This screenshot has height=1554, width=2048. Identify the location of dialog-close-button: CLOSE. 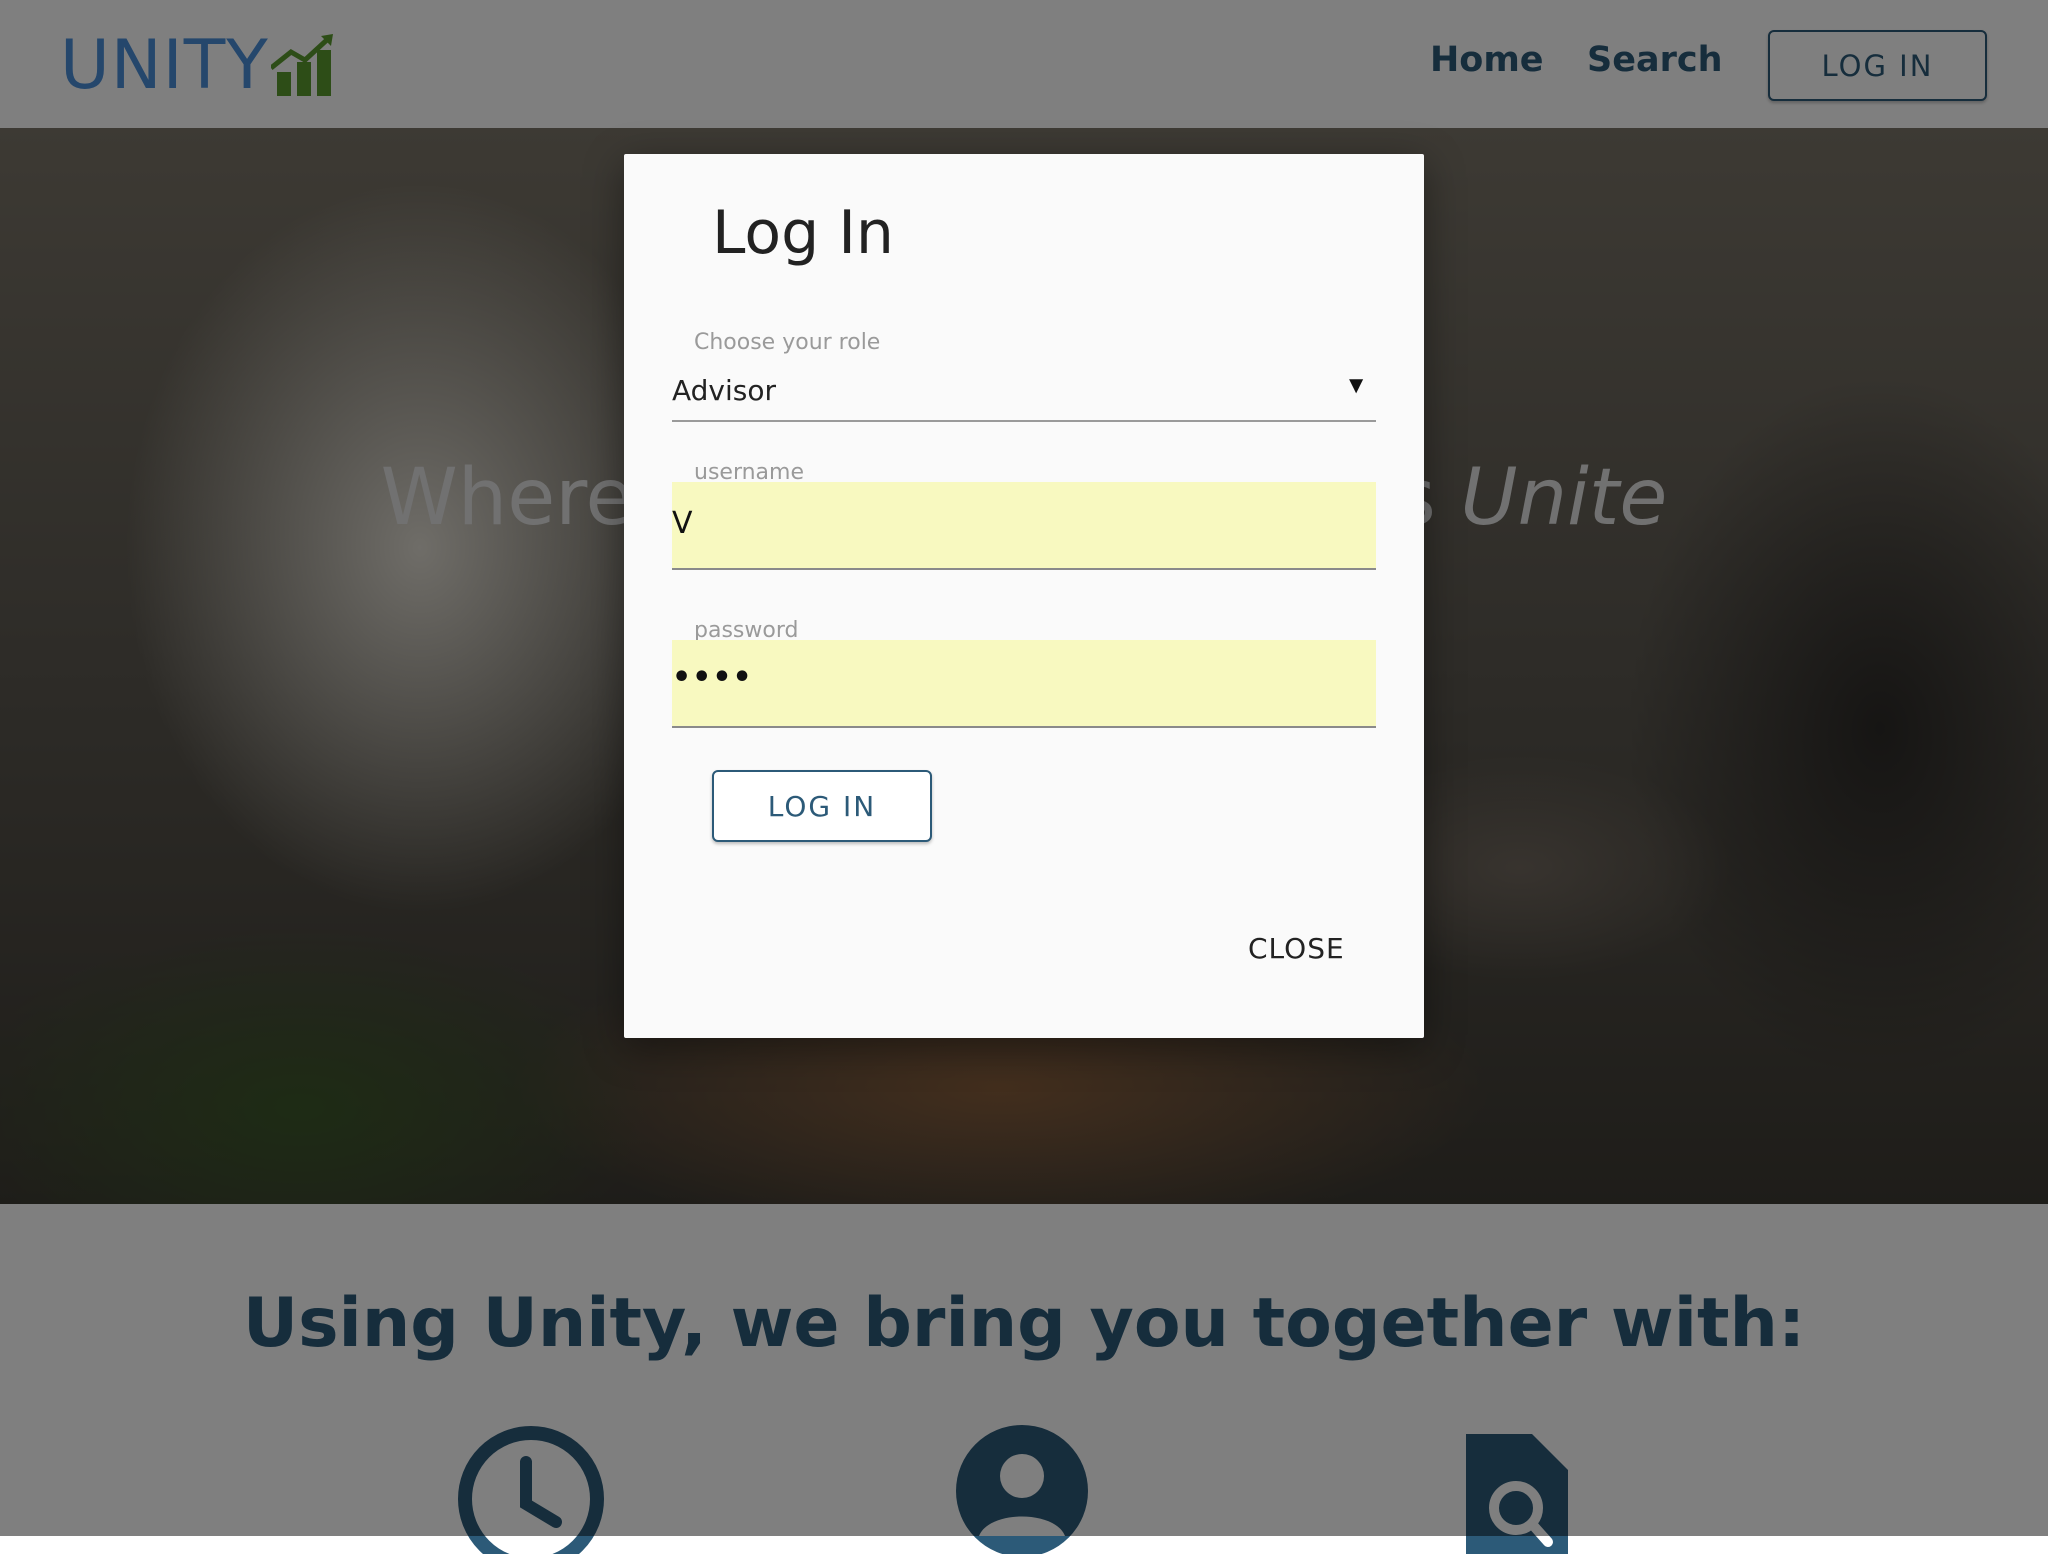
(1296, 948).